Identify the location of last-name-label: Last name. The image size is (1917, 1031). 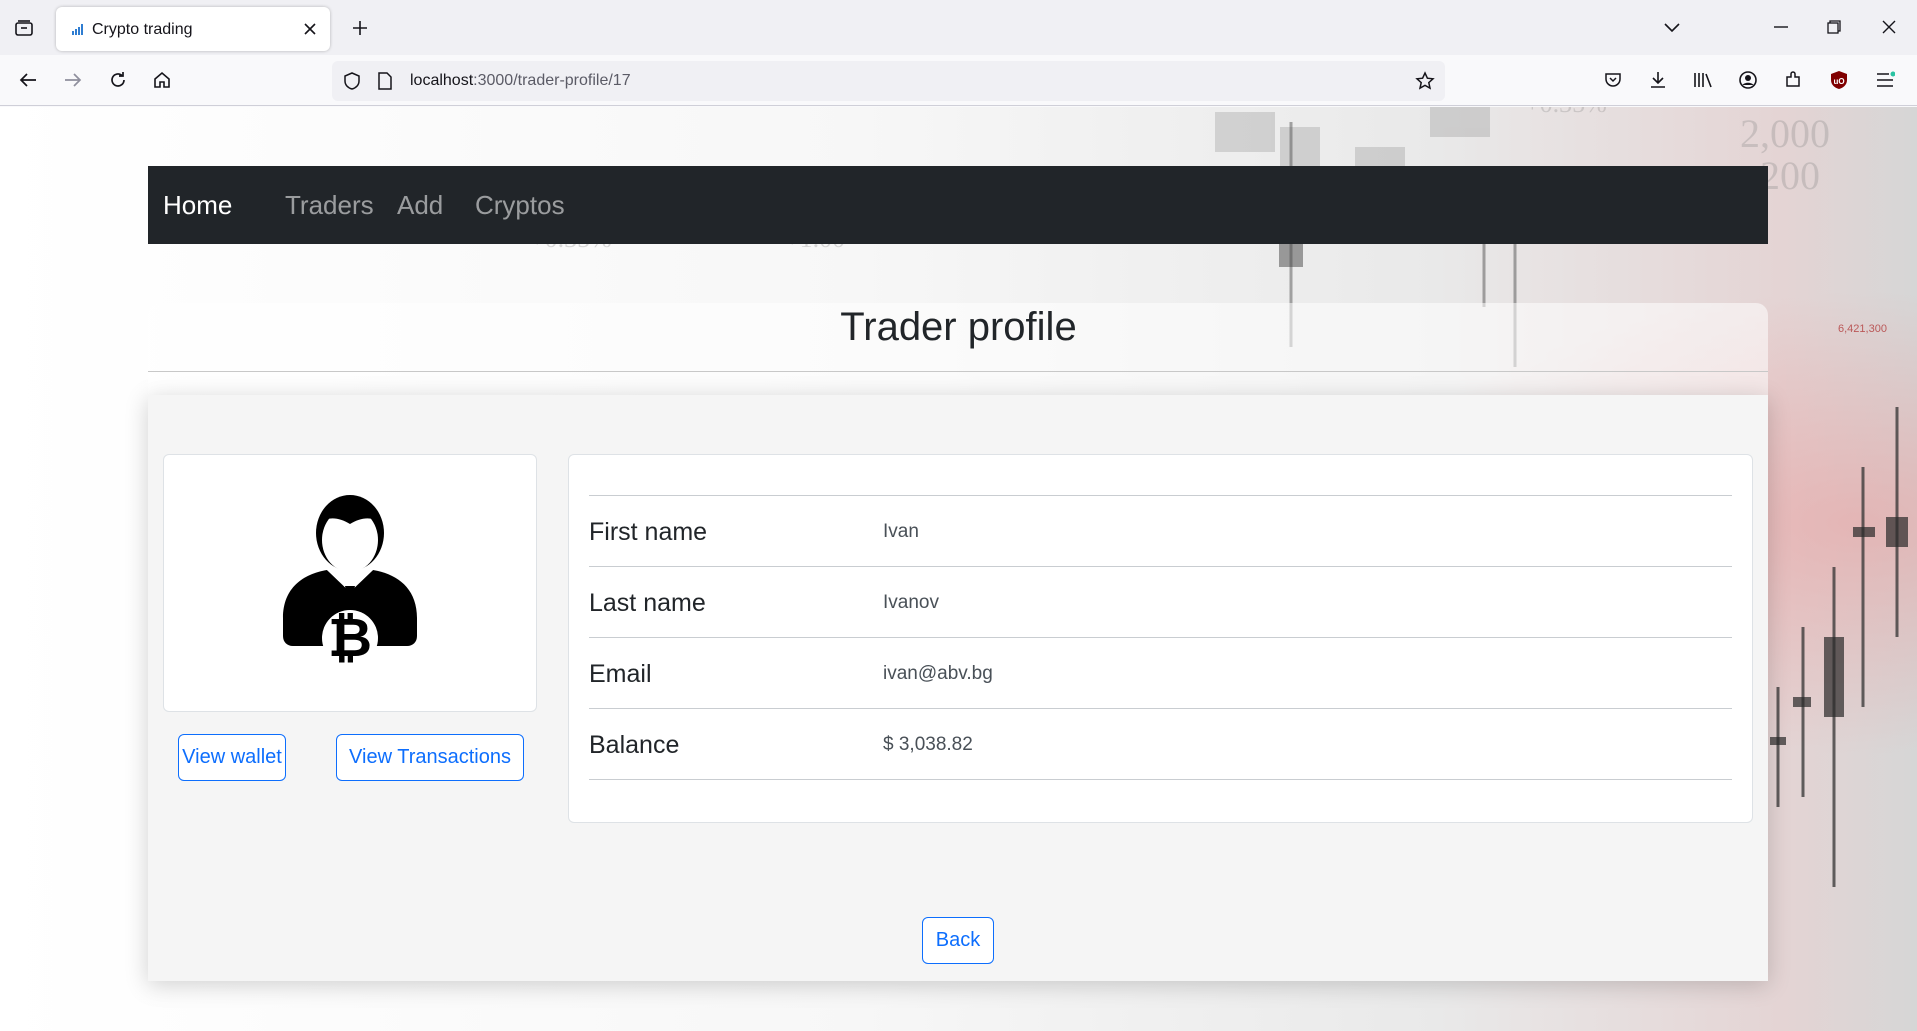
(647, 603).